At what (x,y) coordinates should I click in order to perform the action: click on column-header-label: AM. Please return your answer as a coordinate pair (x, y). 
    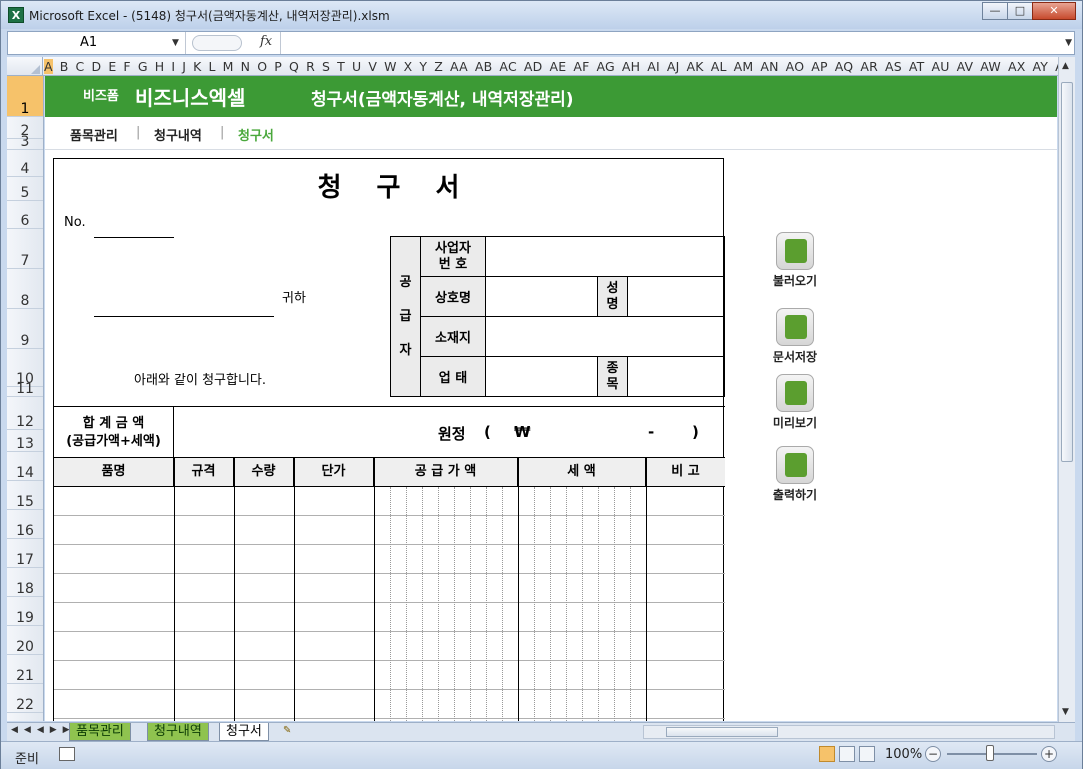
    Looking at the image, I should click on (744, 66).